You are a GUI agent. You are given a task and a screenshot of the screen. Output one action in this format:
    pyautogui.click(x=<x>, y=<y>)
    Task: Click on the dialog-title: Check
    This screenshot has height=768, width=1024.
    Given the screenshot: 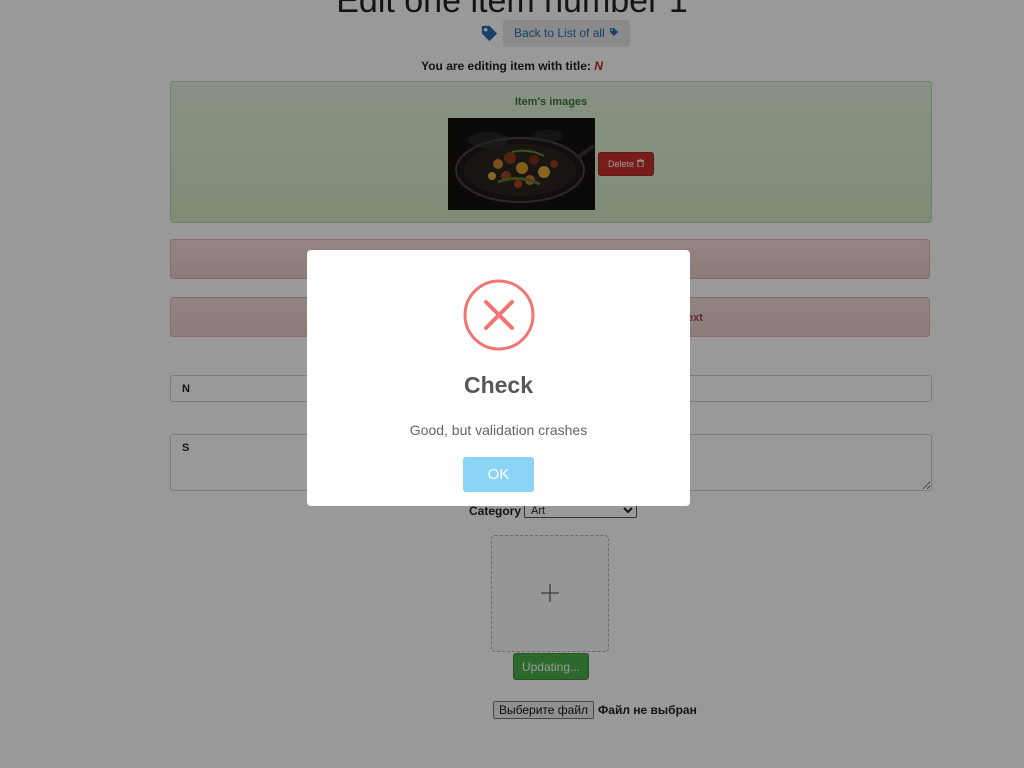 What is the action you would take?
    pyautogui.click(x=498, y=385)
    